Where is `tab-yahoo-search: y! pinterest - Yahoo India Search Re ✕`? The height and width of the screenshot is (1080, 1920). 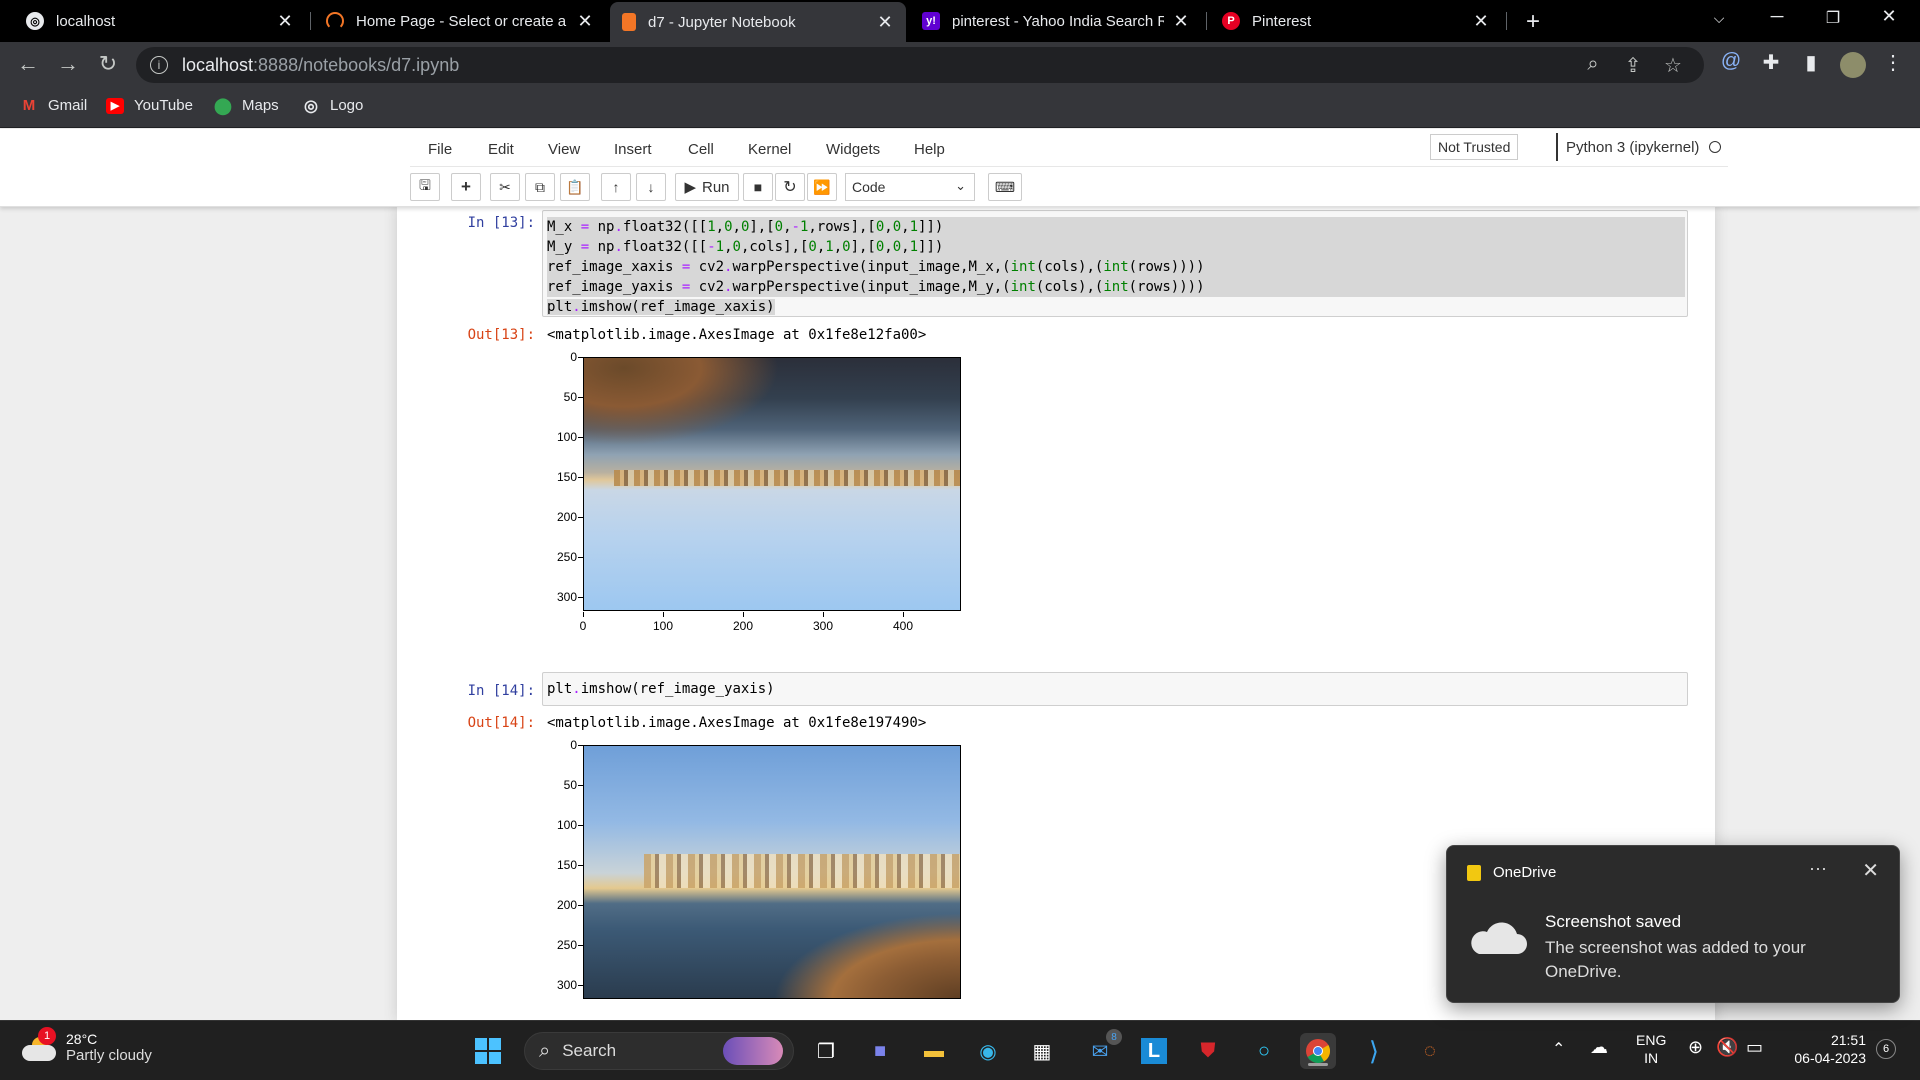
tab-yahoo-search: y! pinterest - Yahoo India Search Re ✕ is located at coordinates (1056, 21).